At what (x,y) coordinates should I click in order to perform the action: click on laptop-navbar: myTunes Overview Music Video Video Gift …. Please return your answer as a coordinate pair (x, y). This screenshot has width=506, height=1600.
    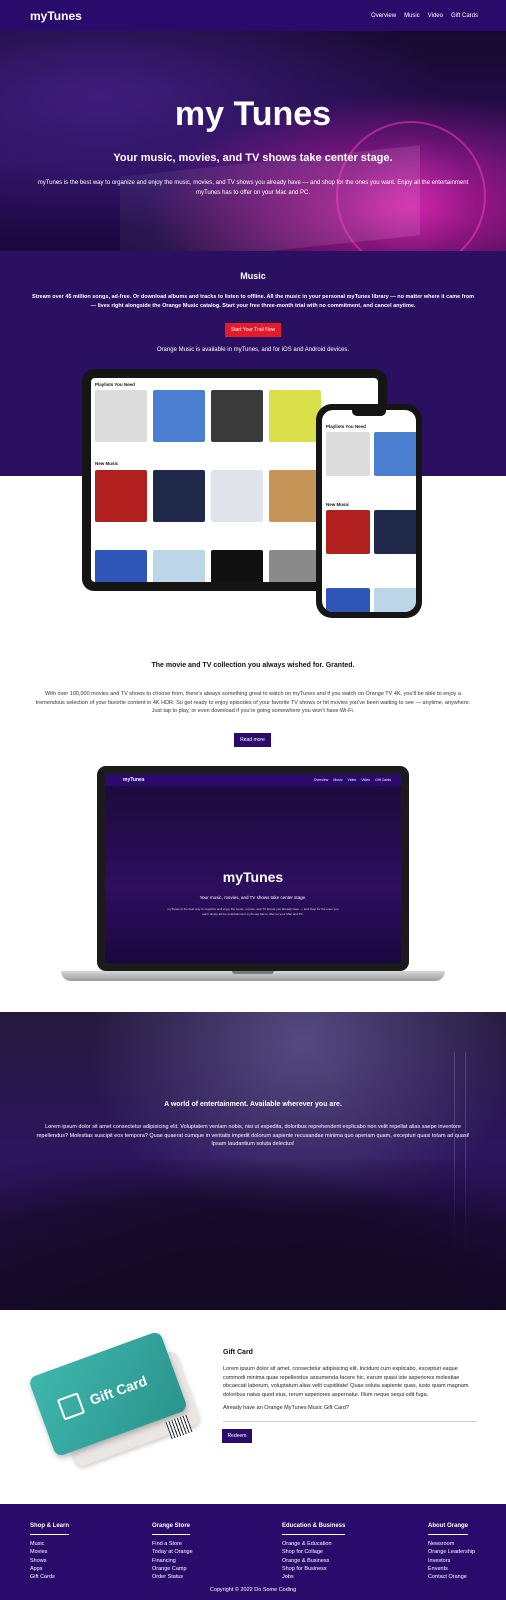
    Looking at the image, I should click on (253, 780).